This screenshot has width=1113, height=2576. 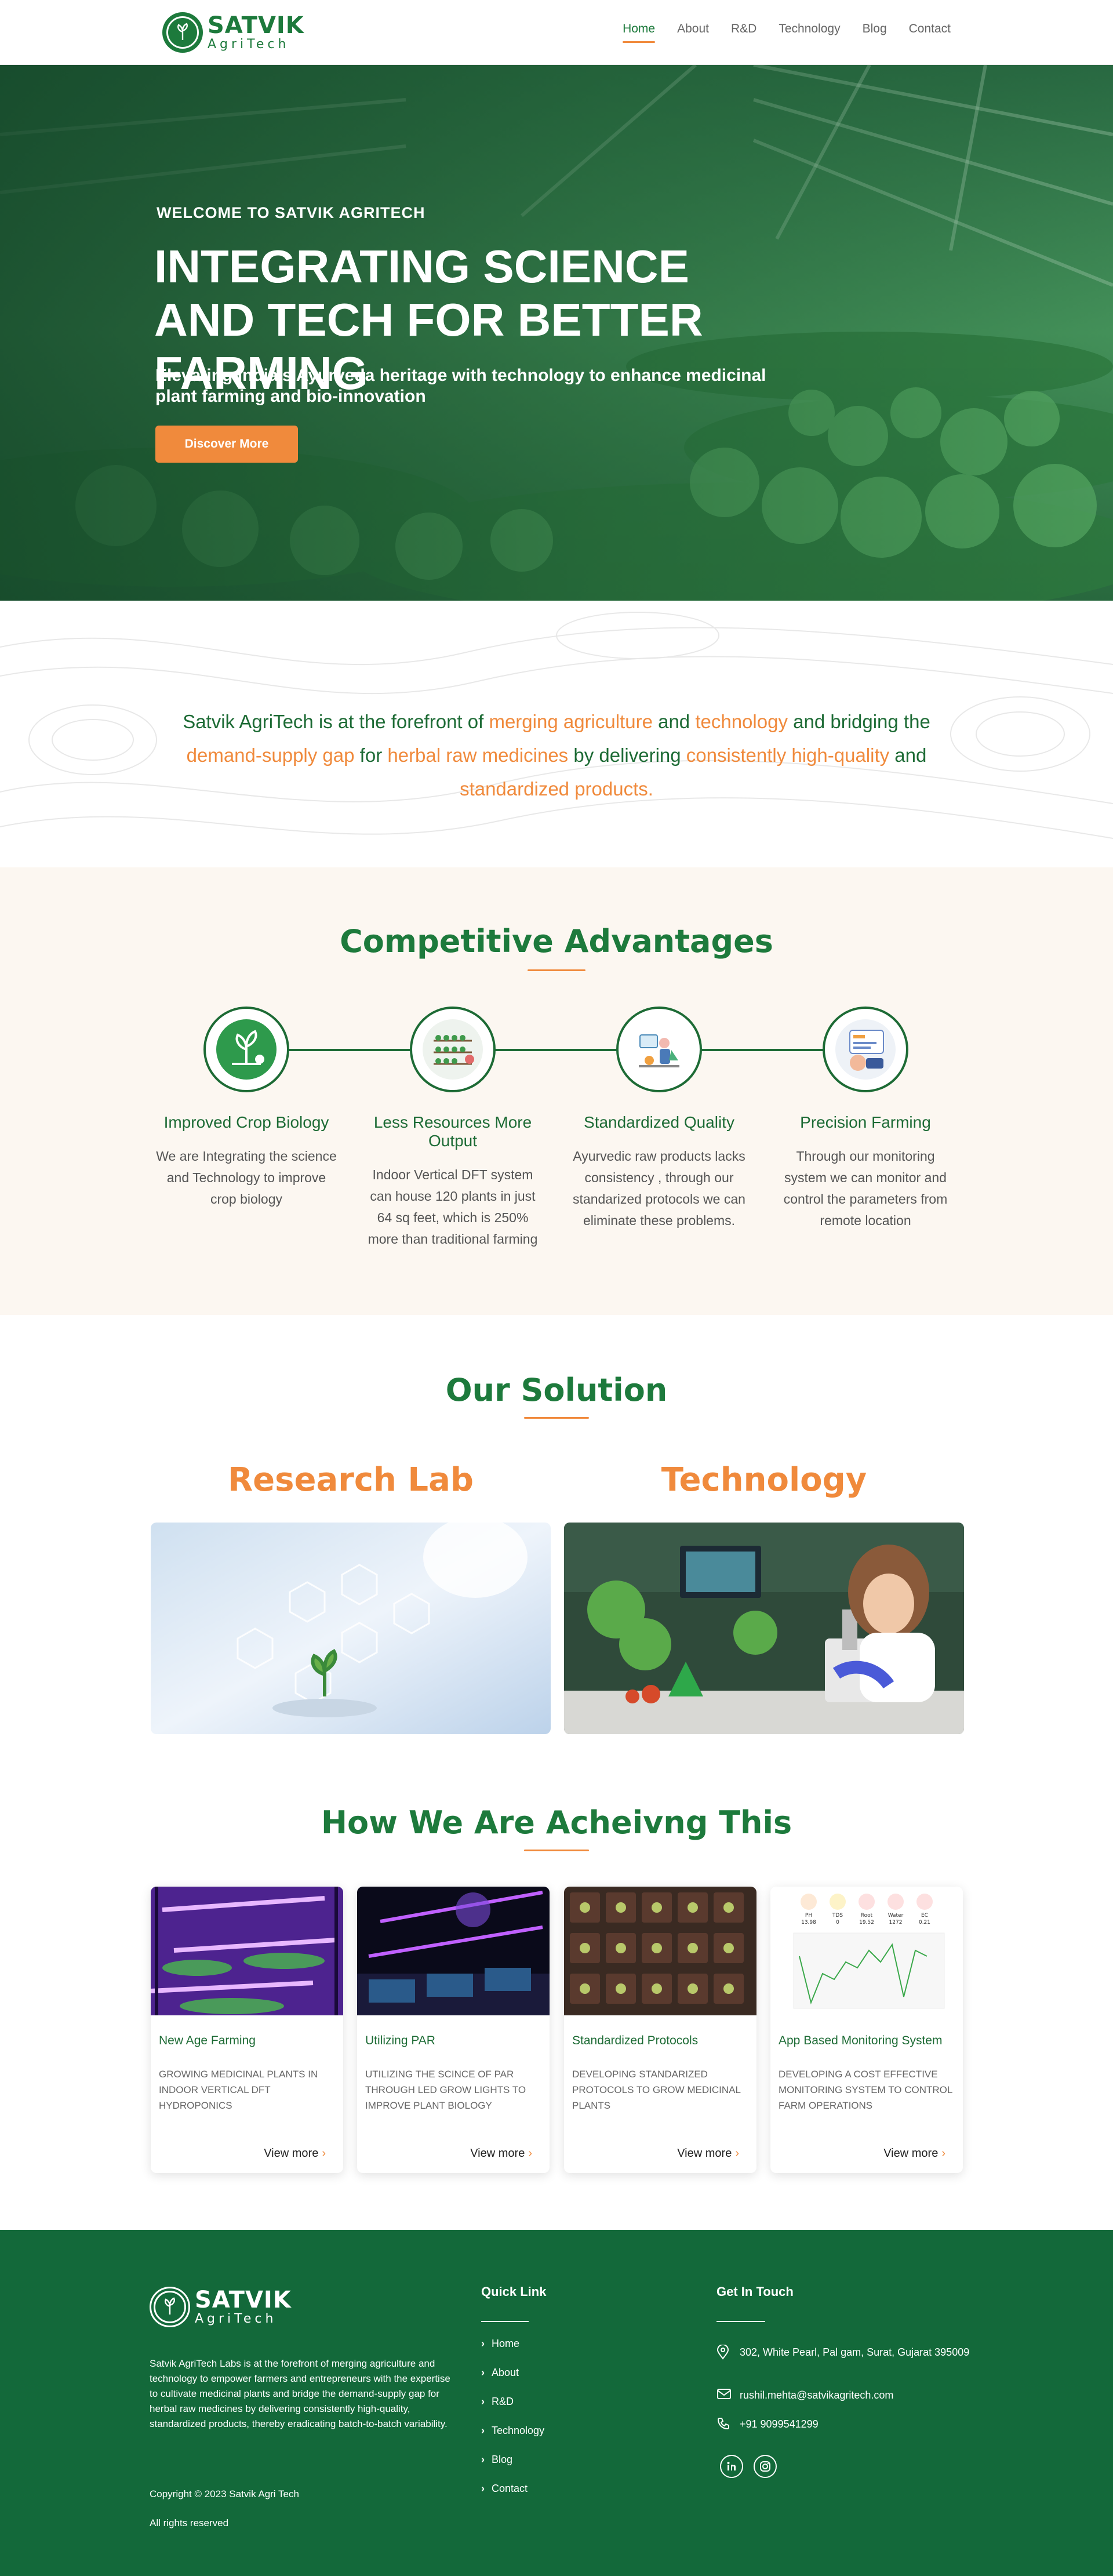 I want to click on get-in-touch-title: Get In Touch, so click(x=755, y=2291).